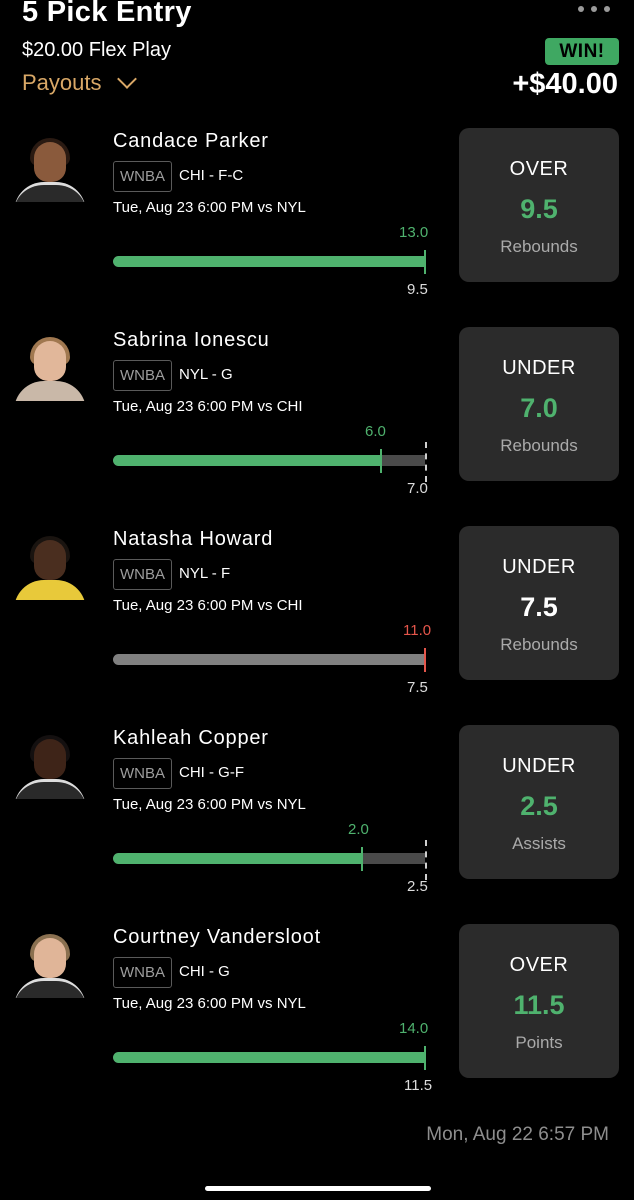 The image size is (634, 1200). What do you see at coordinates (517, 1134) in the screenshot?
I see `entry-timestamp: Mon, Aug 22 6:57 PM` at bounding box center [517, 1134].